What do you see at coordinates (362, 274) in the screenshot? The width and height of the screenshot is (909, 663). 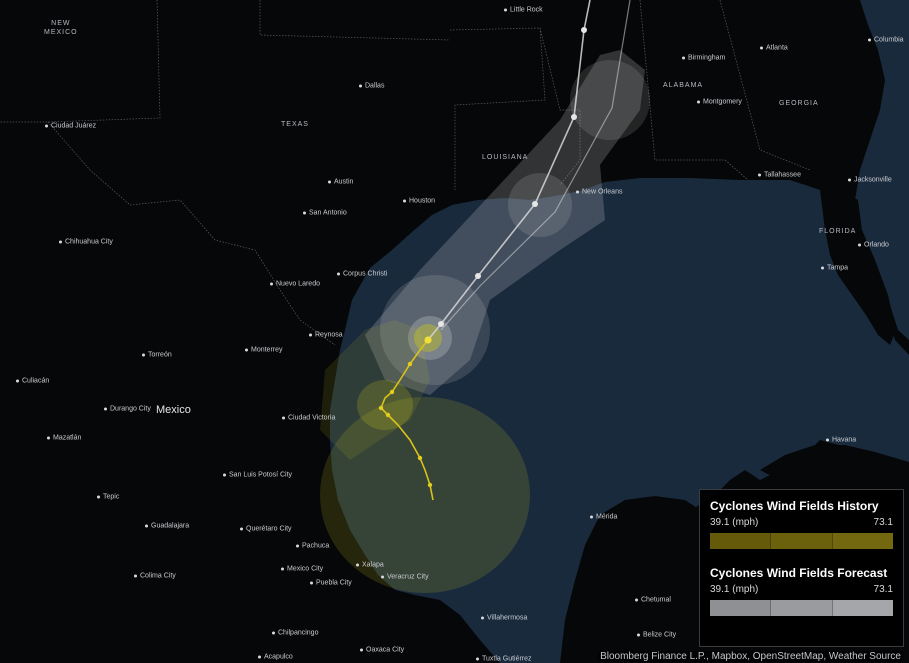 I see `city-label: Corpus Christi` at bounding box center [362, 274].